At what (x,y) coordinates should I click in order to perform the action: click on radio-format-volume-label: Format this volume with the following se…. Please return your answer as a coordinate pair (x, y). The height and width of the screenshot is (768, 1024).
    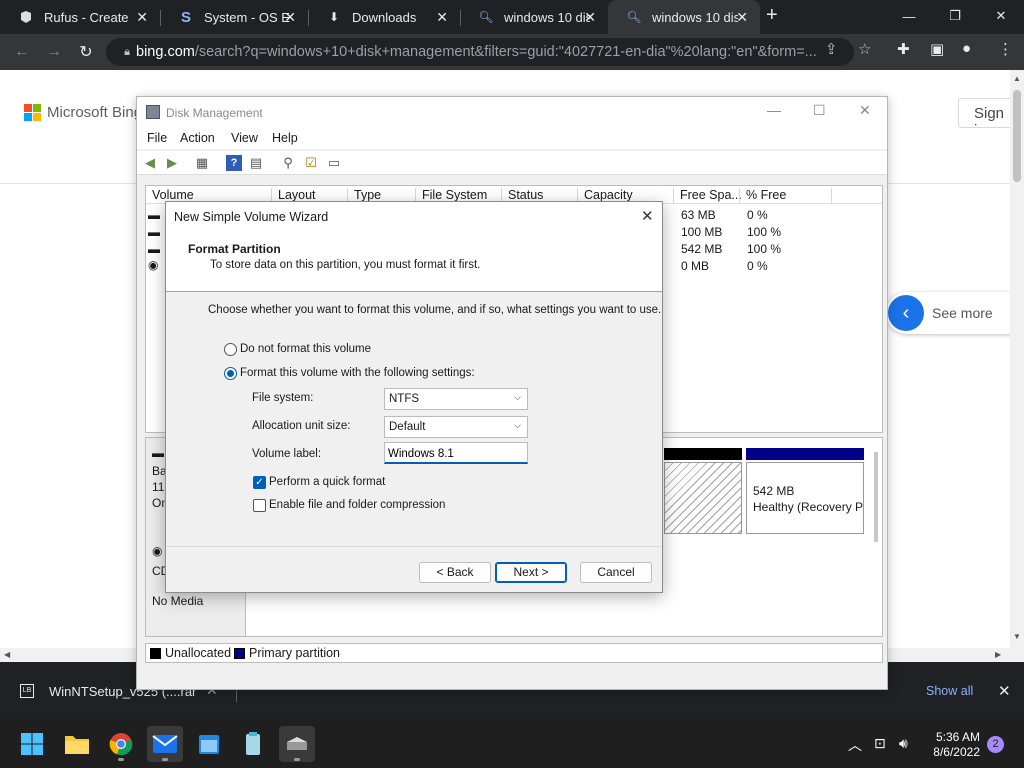
    Looking at the image, I should click on (357, 373).